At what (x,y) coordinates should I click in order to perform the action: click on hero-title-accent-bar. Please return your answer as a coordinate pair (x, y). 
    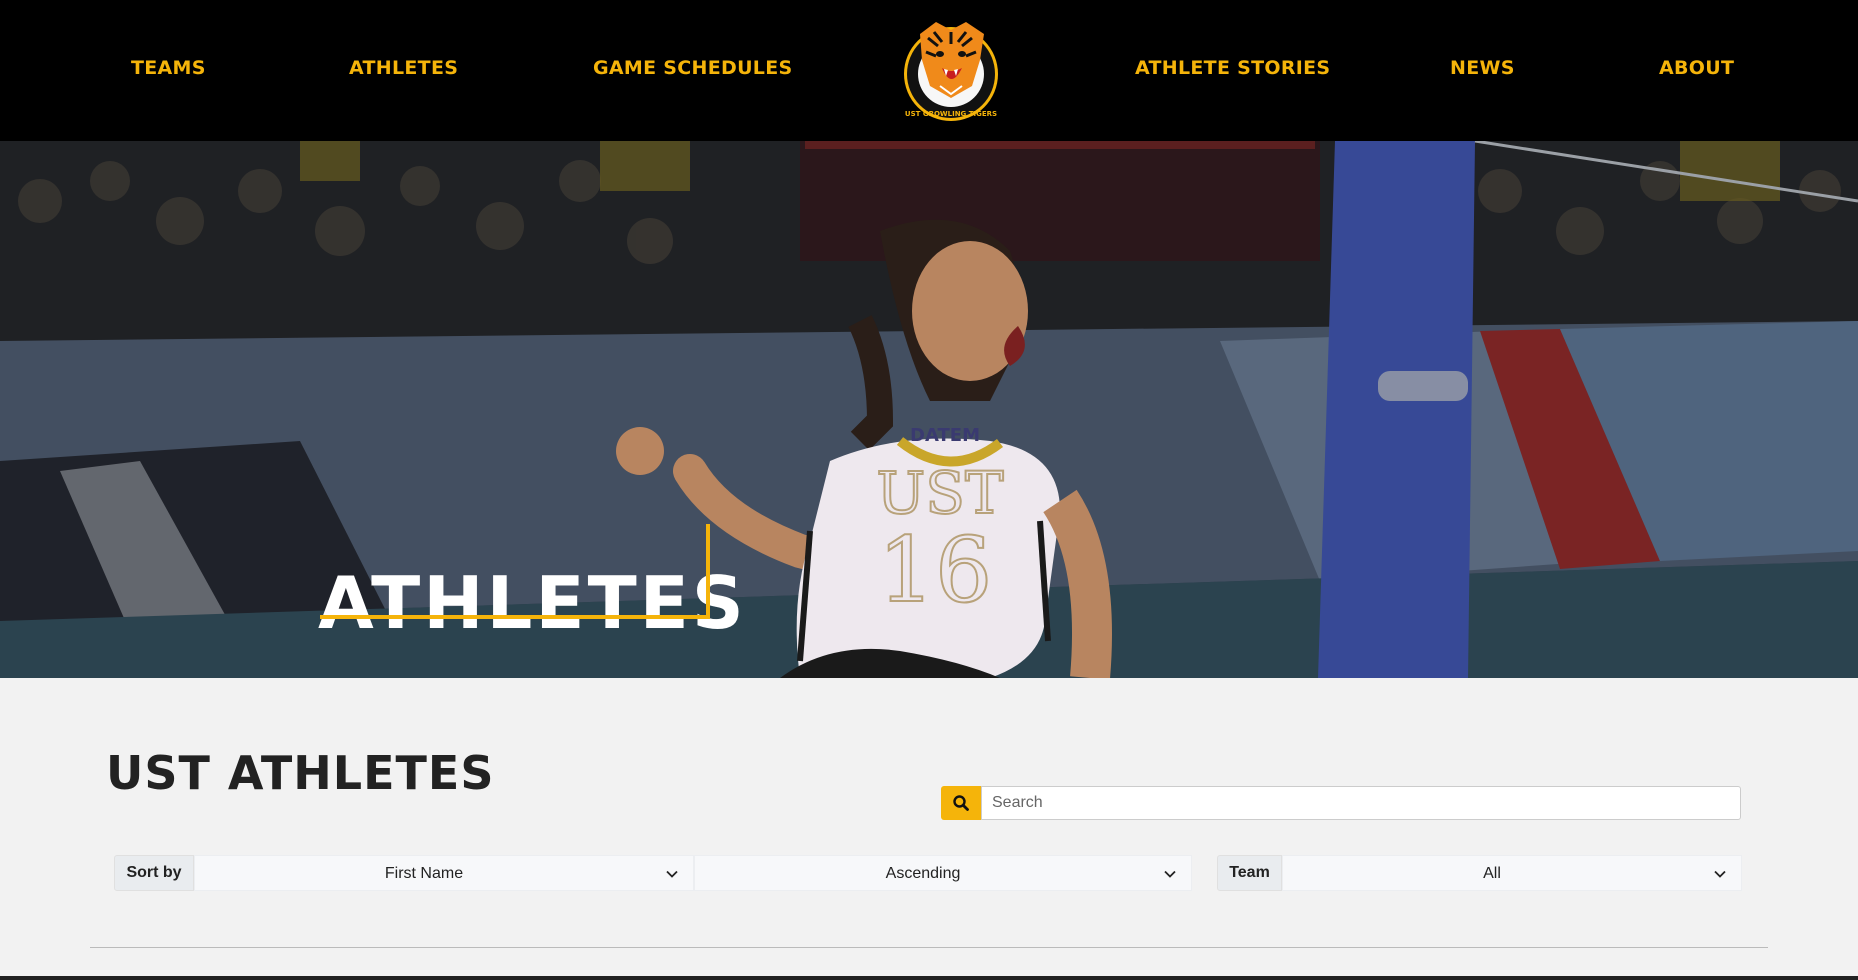
    Looking at the image, I should click on (708, 571).